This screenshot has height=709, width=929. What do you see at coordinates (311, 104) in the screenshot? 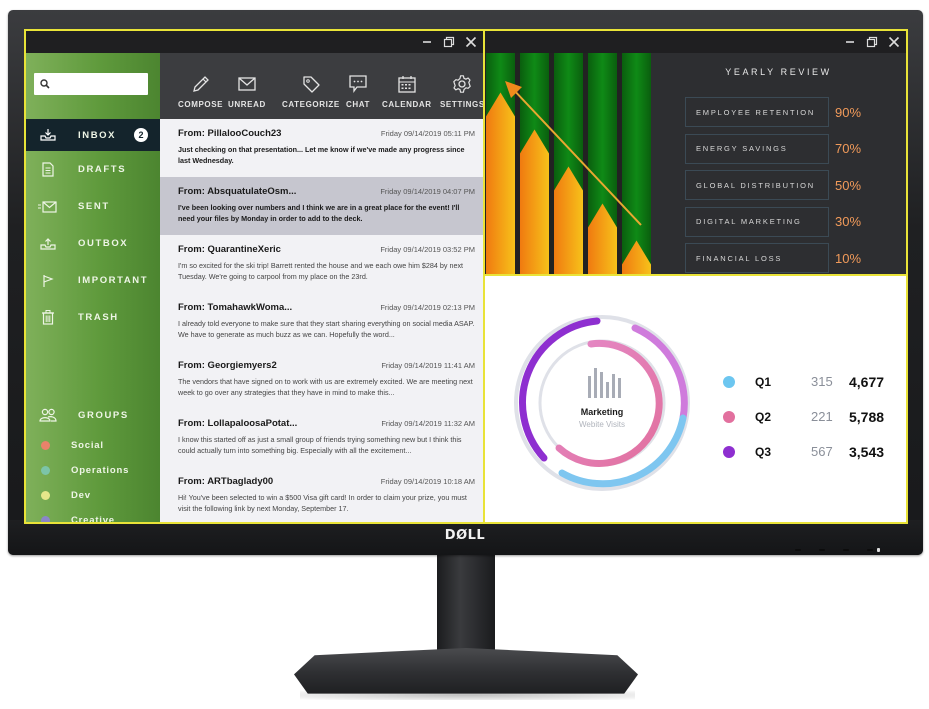
I see `tool-label: CATEGORIZE` at bounding box center [311, 104].